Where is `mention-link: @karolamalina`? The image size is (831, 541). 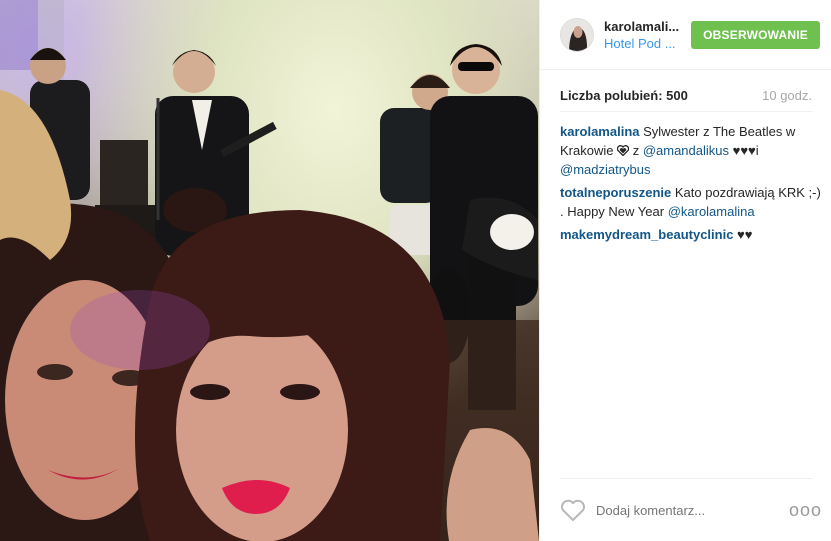
mention-link: @karolamalina is located at coordinates (711, 211).